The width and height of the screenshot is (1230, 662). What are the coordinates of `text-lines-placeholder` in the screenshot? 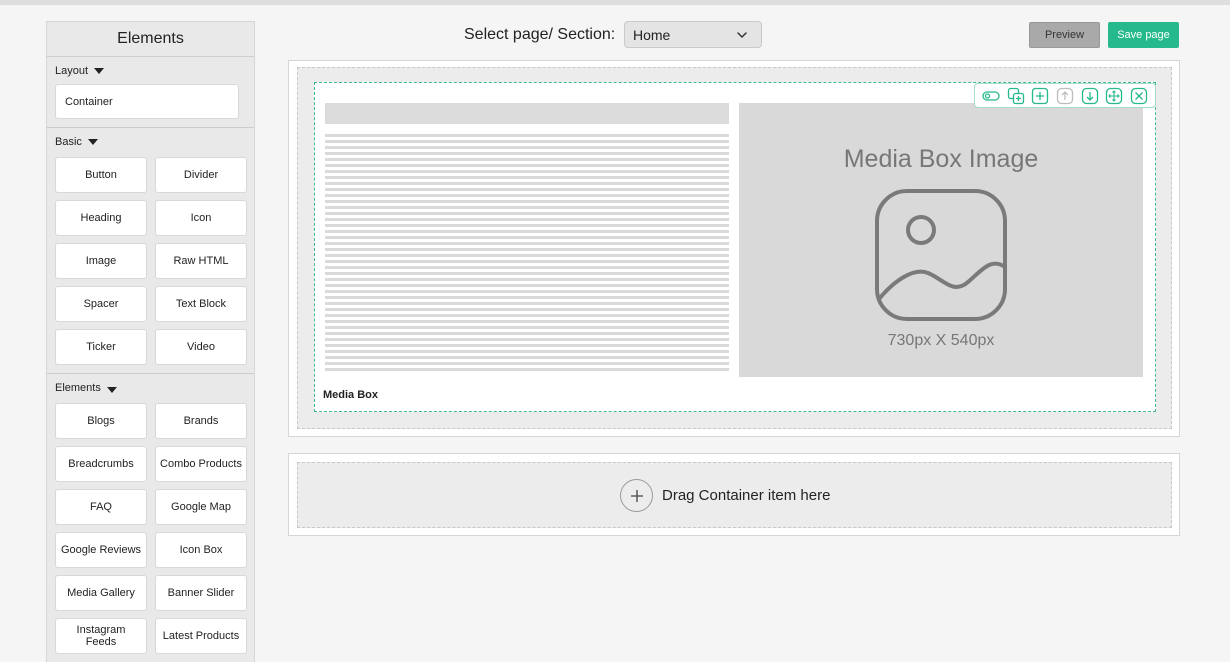 It's located at (527, 254).